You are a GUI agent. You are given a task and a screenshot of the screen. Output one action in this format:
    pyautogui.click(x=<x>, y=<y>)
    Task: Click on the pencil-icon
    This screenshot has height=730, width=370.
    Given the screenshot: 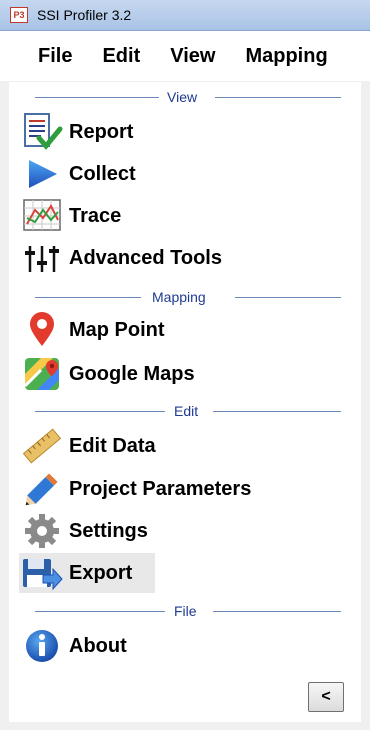 What is the action you would take?
    pyautogui.click(x=42, y=489)
    